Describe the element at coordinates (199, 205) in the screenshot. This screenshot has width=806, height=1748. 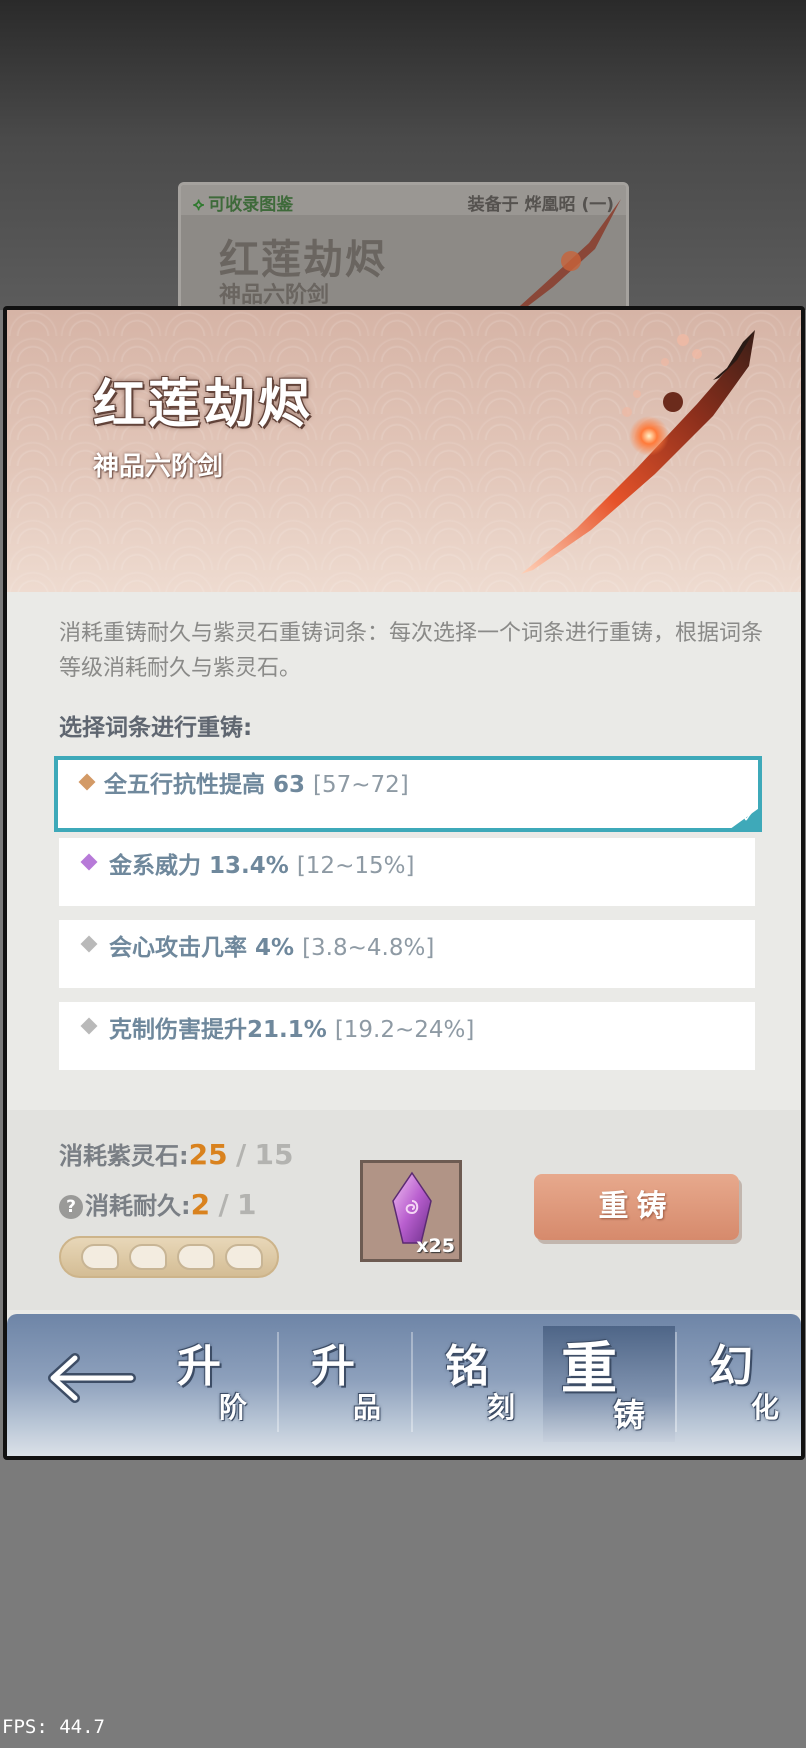
I see `collect-icon: ⟡` at that location.